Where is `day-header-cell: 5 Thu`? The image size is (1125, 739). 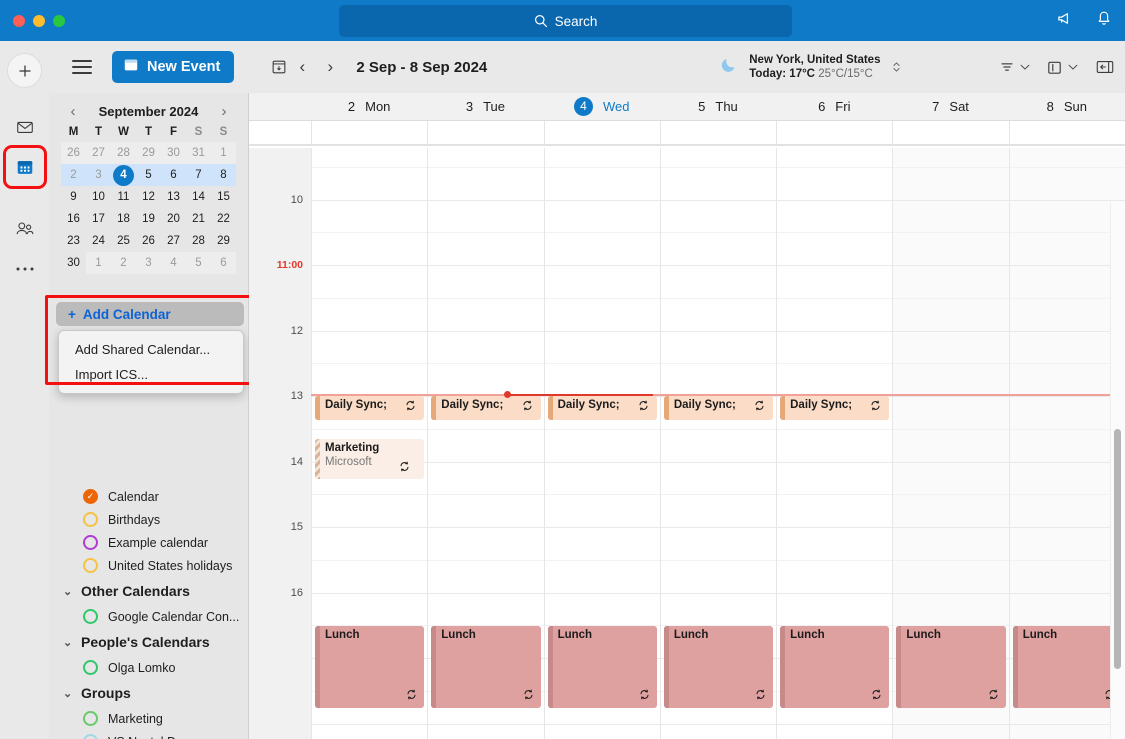
day-header-cell: 5 Thu is located at coordinates (718, 106).